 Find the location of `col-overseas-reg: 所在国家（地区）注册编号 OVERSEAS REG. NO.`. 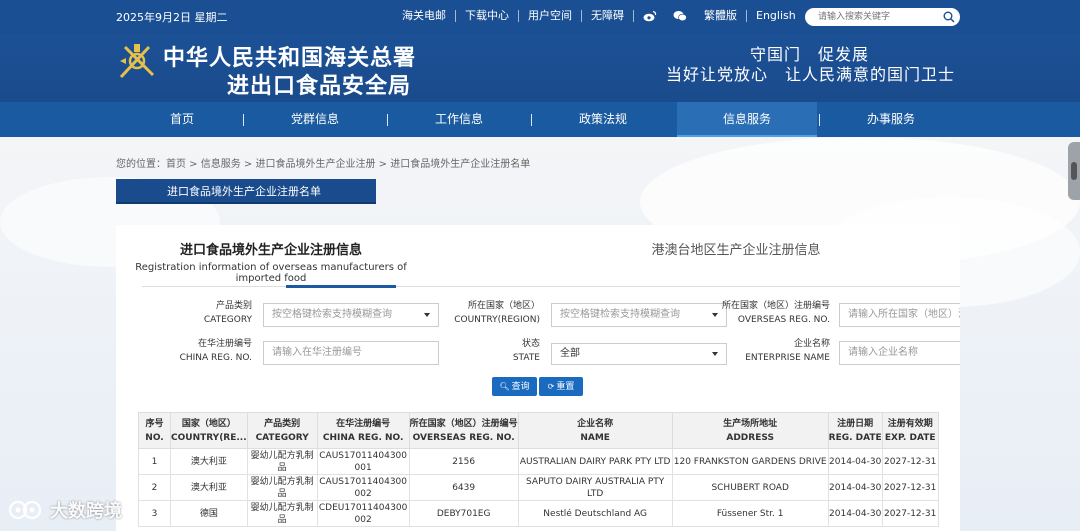

col-overseas-reg: 所在国家（地区）注册编号 OVERSEAS REG. NO. is located at coordinates (463, 430).